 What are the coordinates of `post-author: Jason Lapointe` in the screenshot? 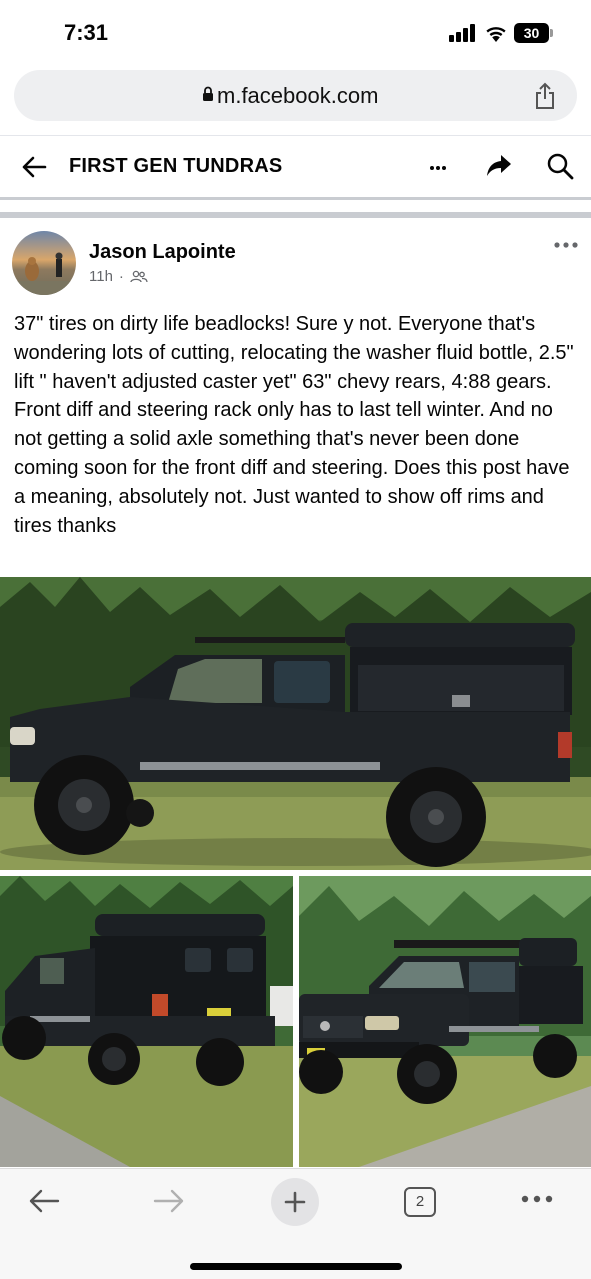 It's located at (162, 252).